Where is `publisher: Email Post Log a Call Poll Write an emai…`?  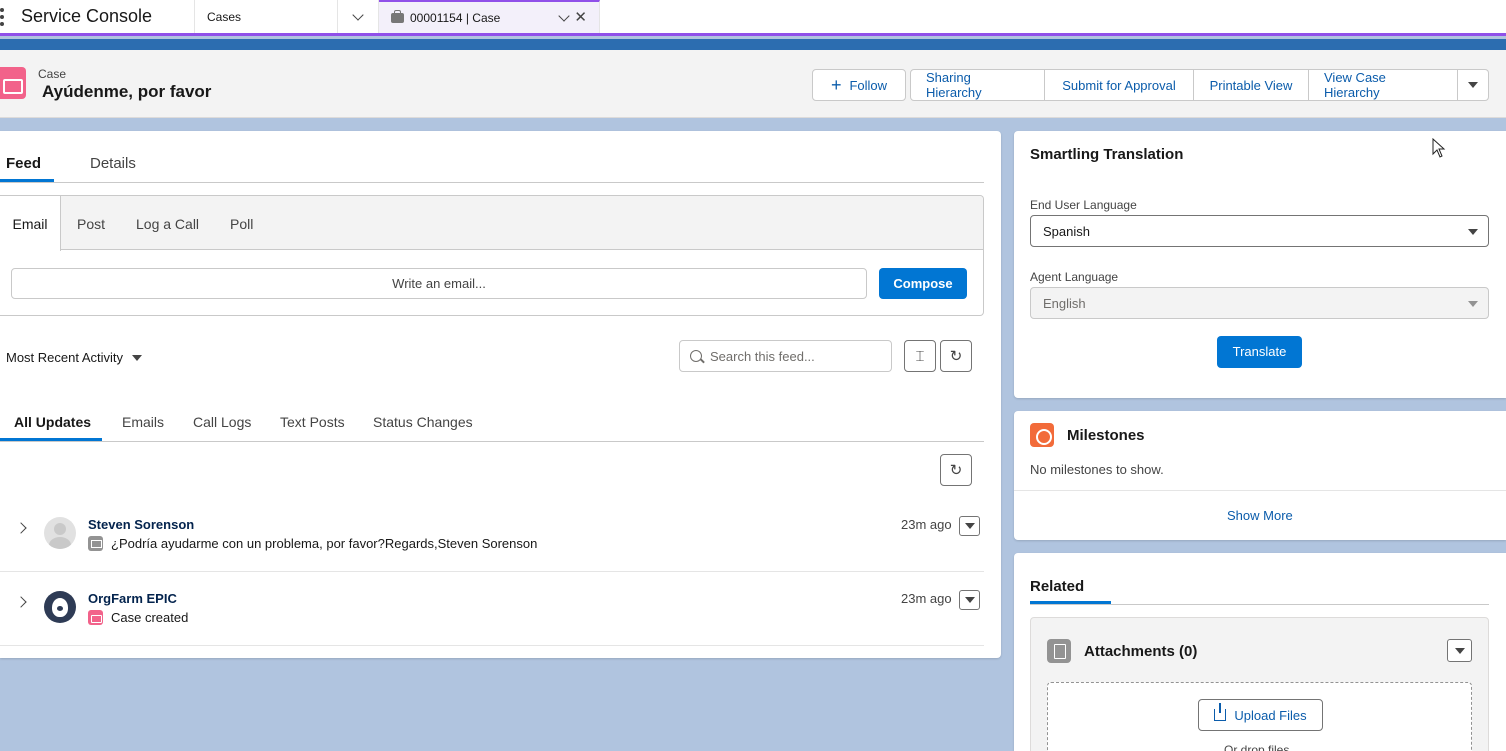
publisher: Email Post Log a Call Poll Write an emai… is located at coordinates (492, 255).